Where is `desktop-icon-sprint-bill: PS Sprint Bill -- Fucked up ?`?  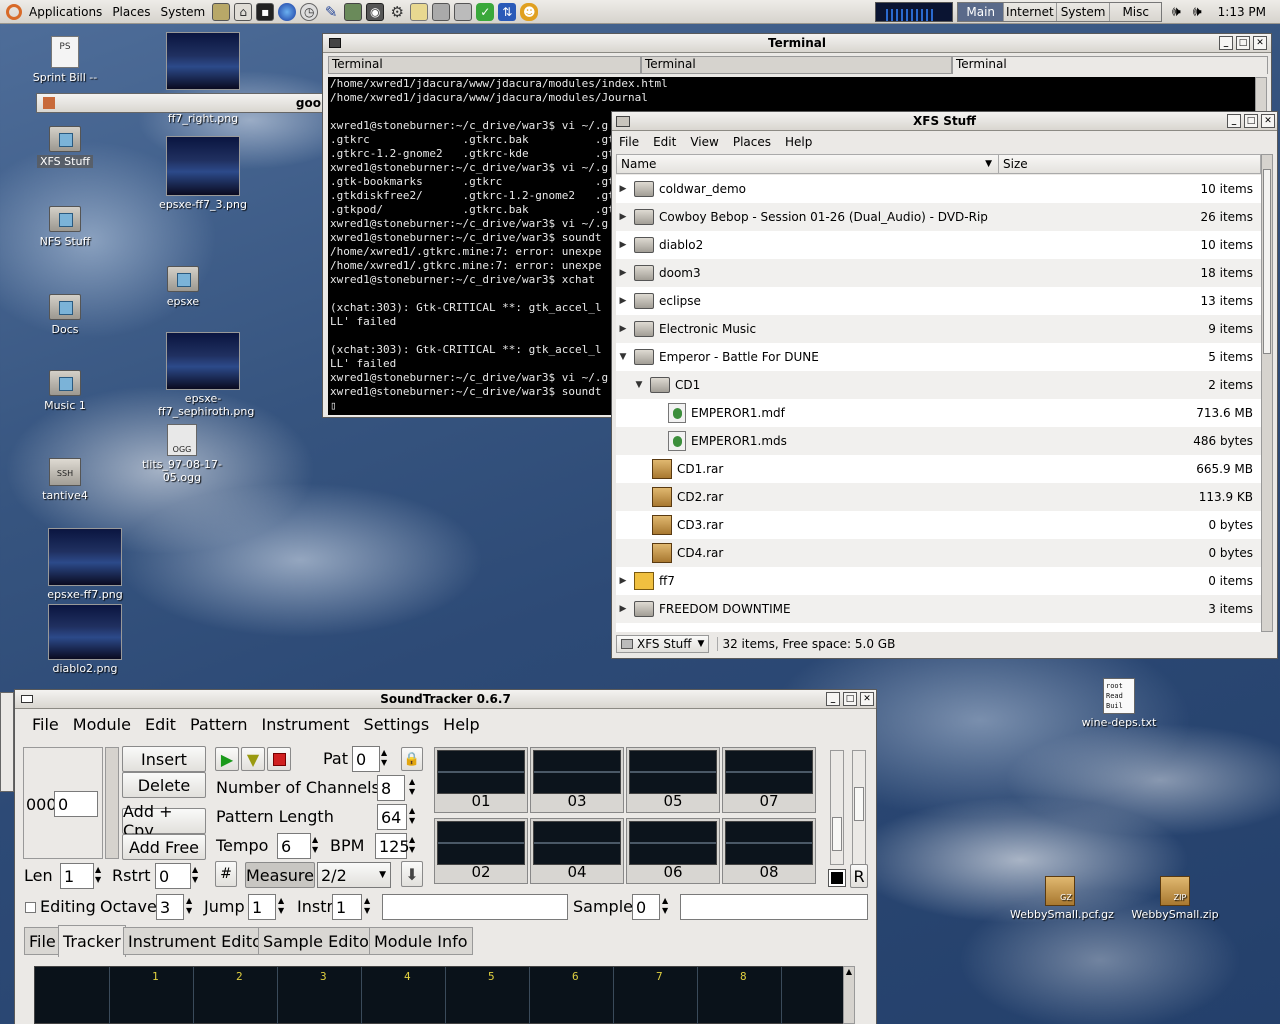 desktop-icon-sprint-bill: PS Sprint Bill -- Fucked up ? is located at coordinates (65, 60).